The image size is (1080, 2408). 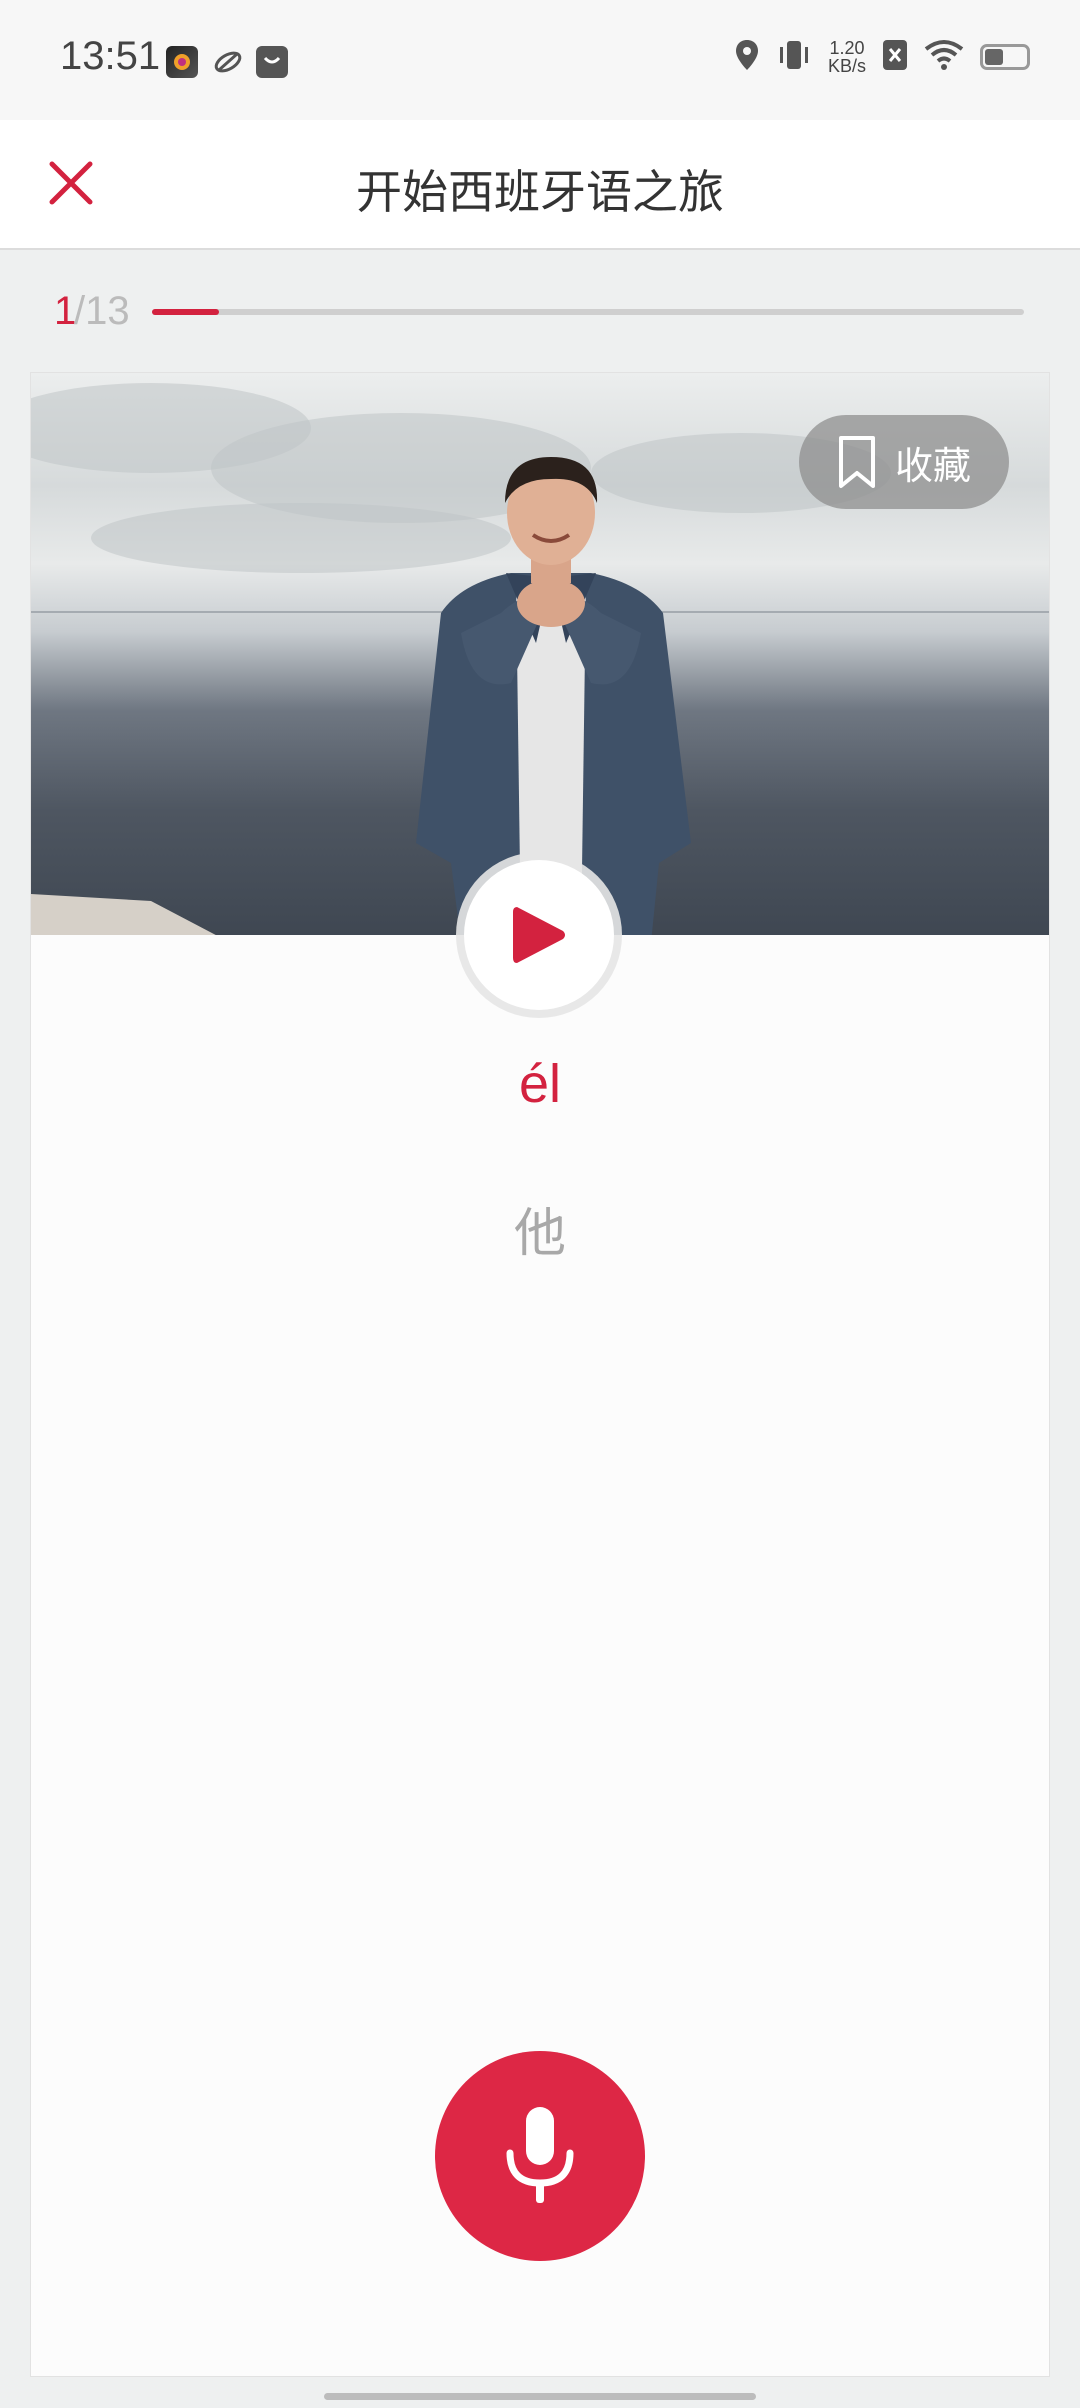 What do you see at coordinates (228, 62) in the screenshot?
I see `link-icon` at bounding box center [228, 62].